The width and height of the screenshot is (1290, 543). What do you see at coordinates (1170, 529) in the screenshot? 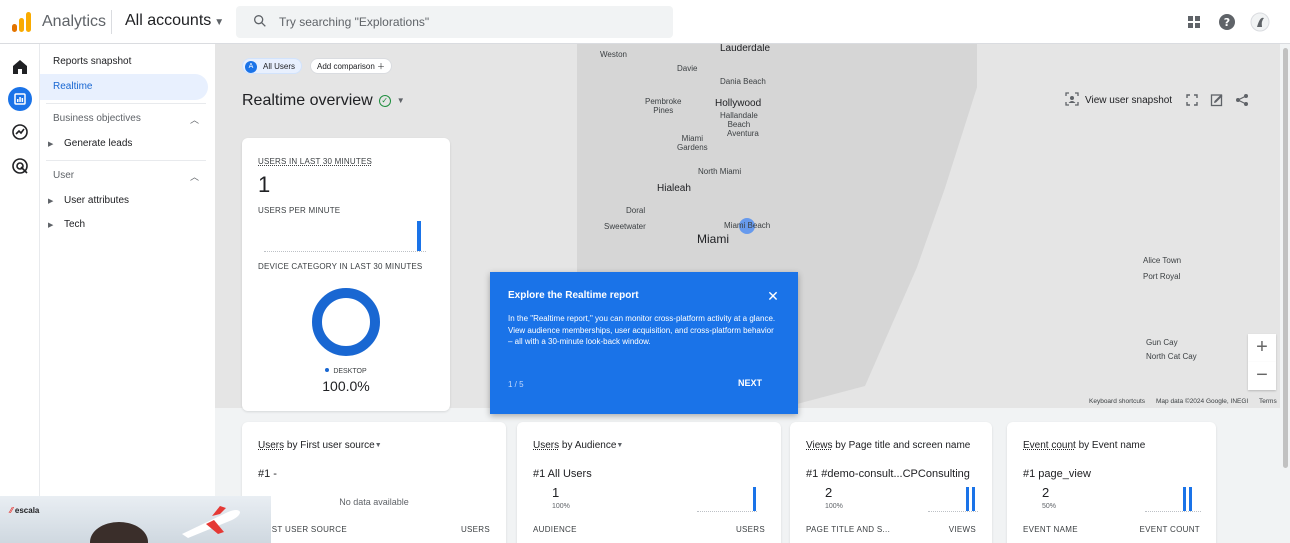
I see `card-column-right: EVENT COUNT` at bounding box center [1170, 529].